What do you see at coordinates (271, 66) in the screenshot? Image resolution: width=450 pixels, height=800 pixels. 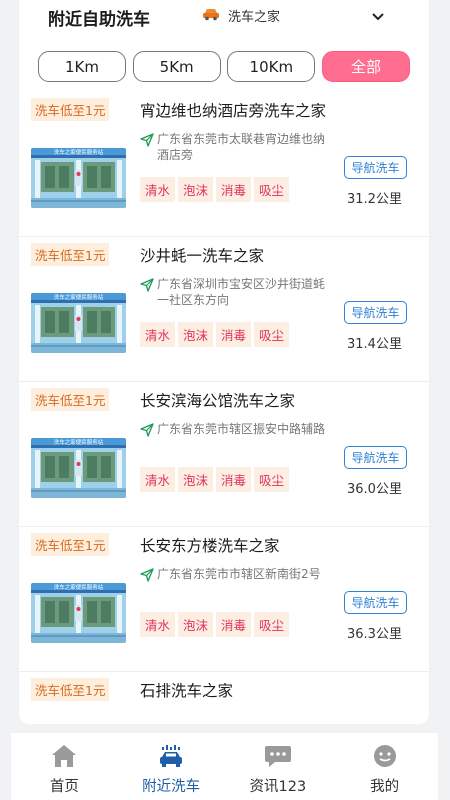 I see `filter-10km: 10Km` at bounding box center [271, 66].